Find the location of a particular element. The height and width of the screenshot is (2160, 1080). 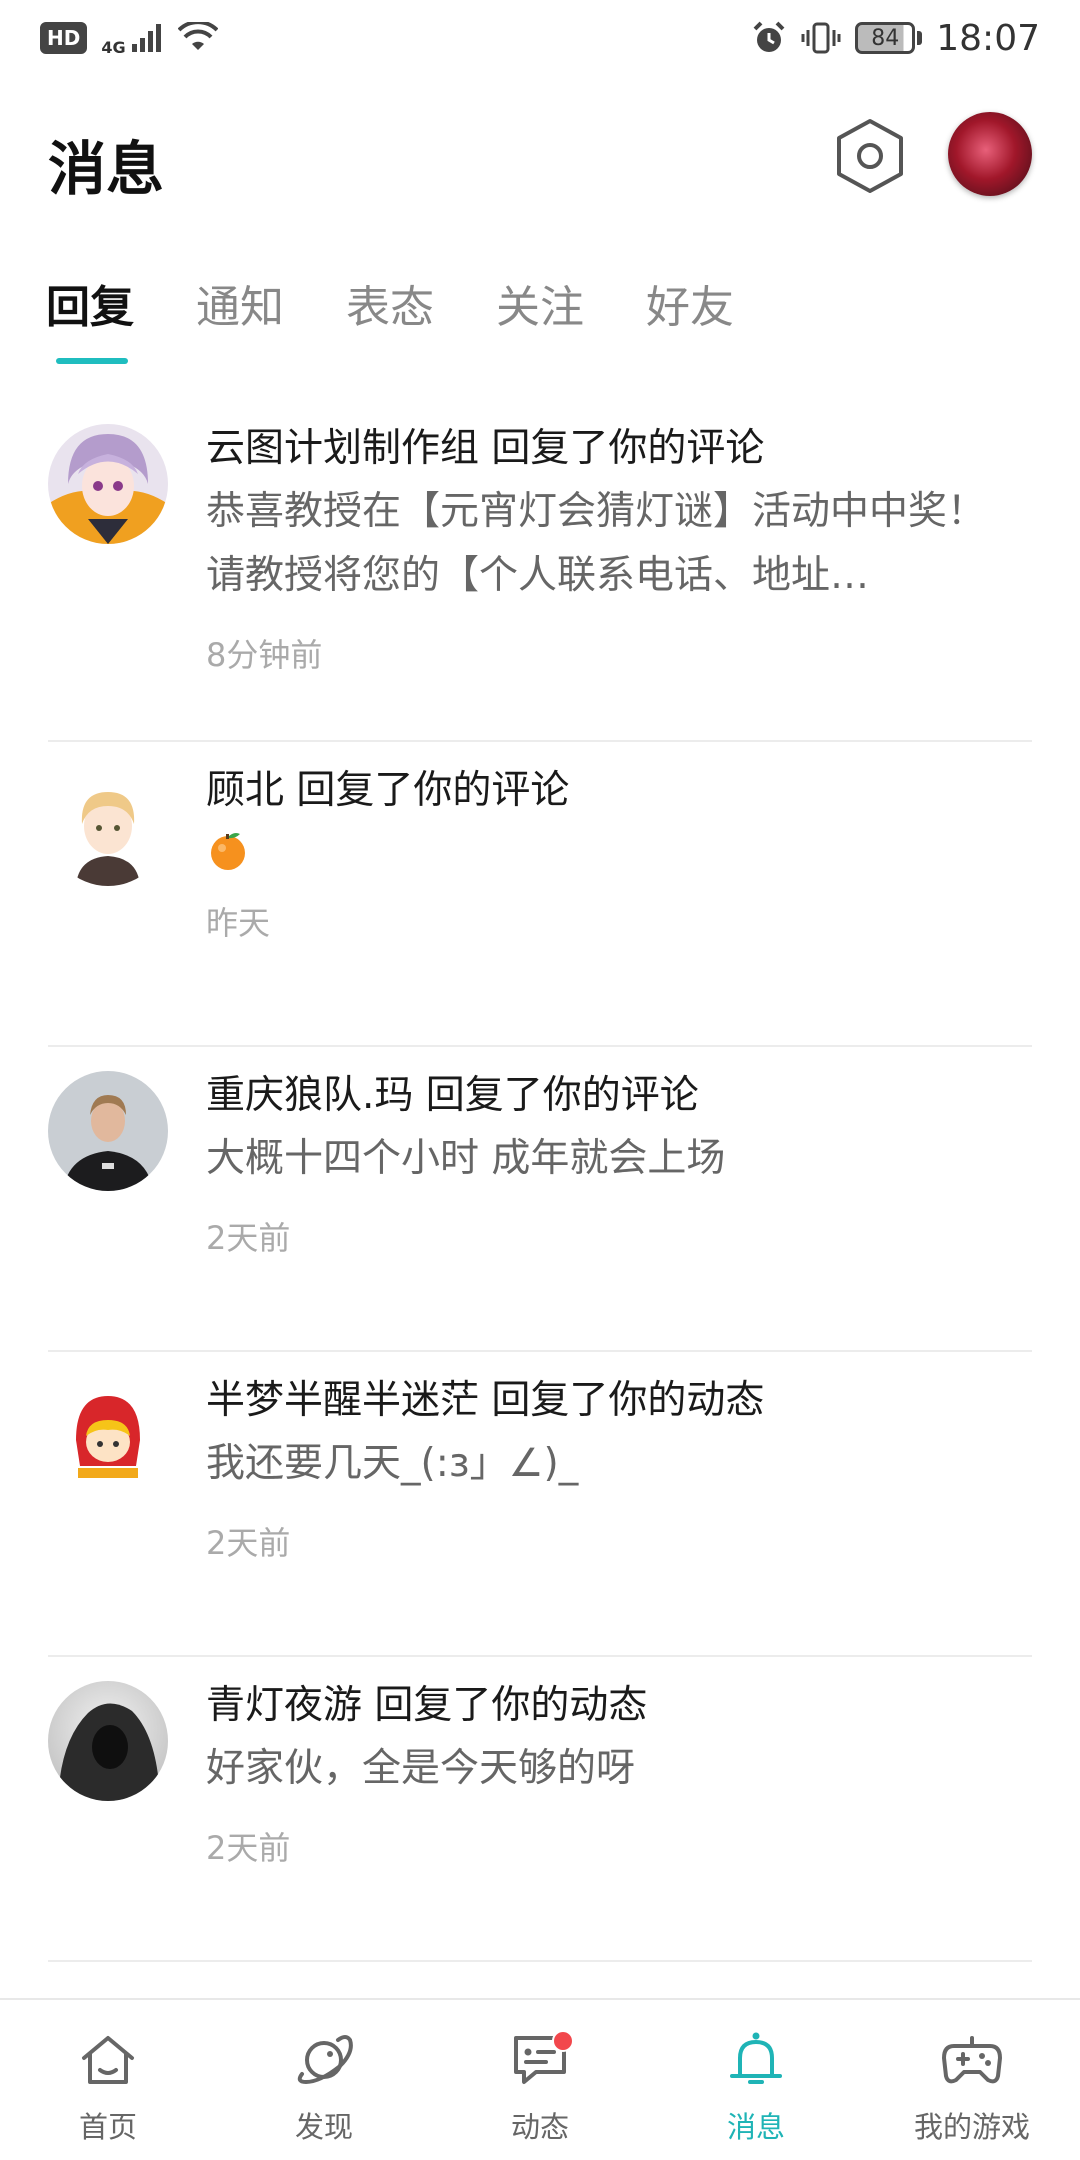

header: 消息 is located at coordinates (540, 160).